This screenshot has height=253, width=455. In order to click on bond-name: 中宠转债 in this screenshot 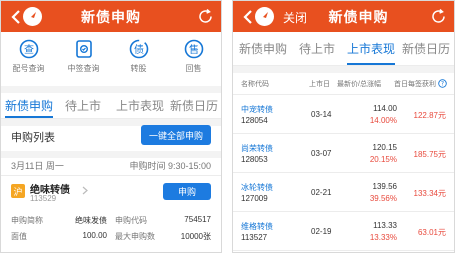, I will do `click(257, 109)`.